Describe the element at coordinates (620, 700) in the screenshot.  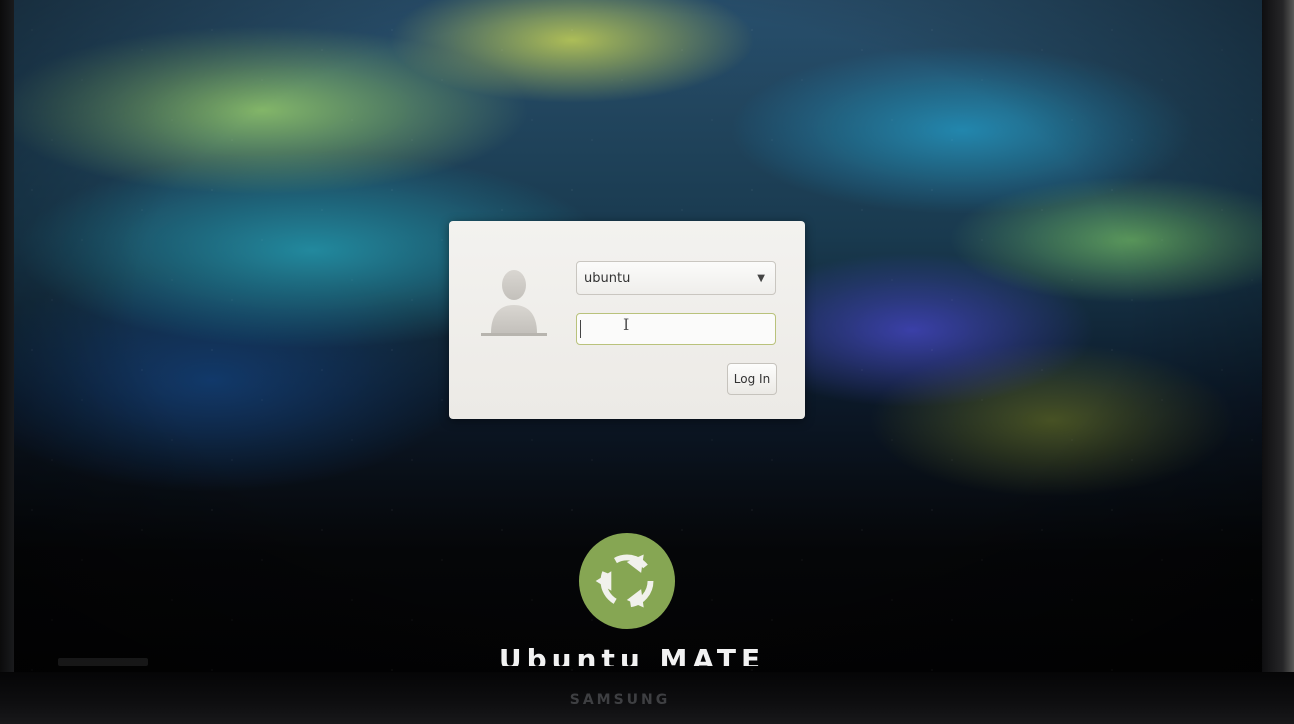
I see `monitor-brand-label: SAMSUNG` at that location.